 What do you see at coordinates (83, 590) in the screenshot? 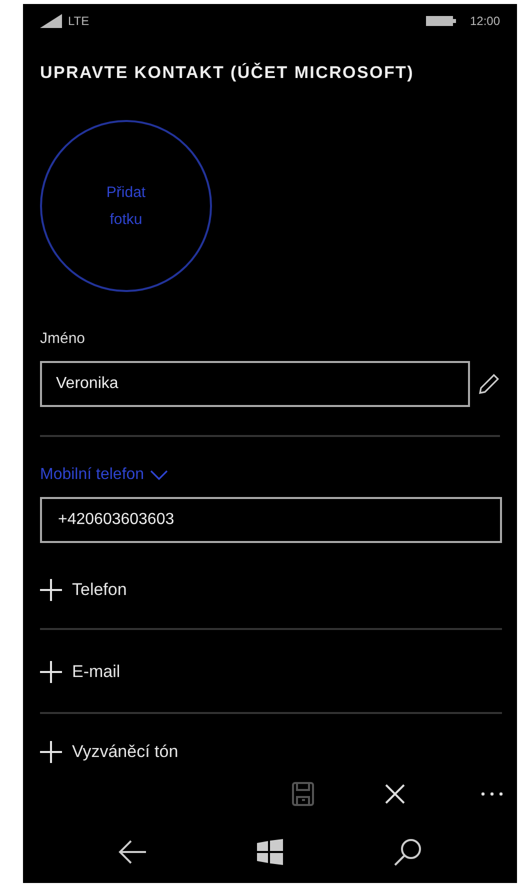
I see `add-field-button: Telefon` at bounding box center [83, 590].